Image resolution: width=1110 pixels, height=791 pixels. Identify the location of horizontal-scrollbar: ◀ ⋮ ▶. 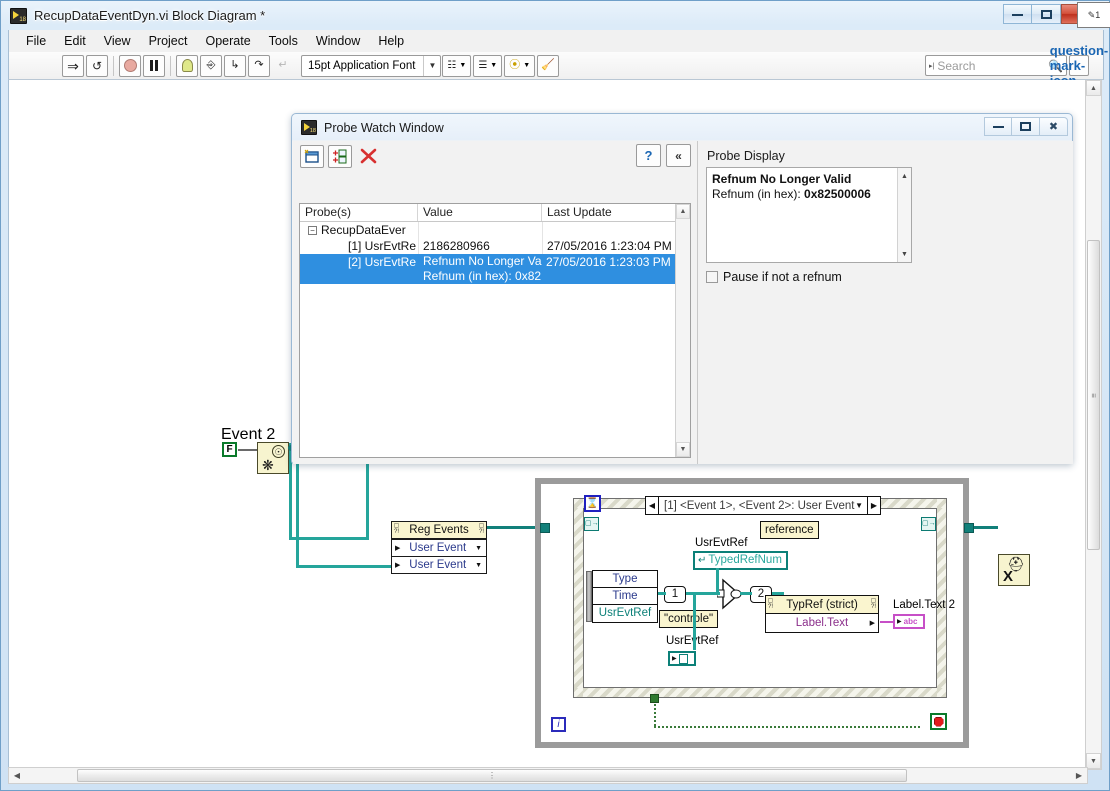
(548, 775).